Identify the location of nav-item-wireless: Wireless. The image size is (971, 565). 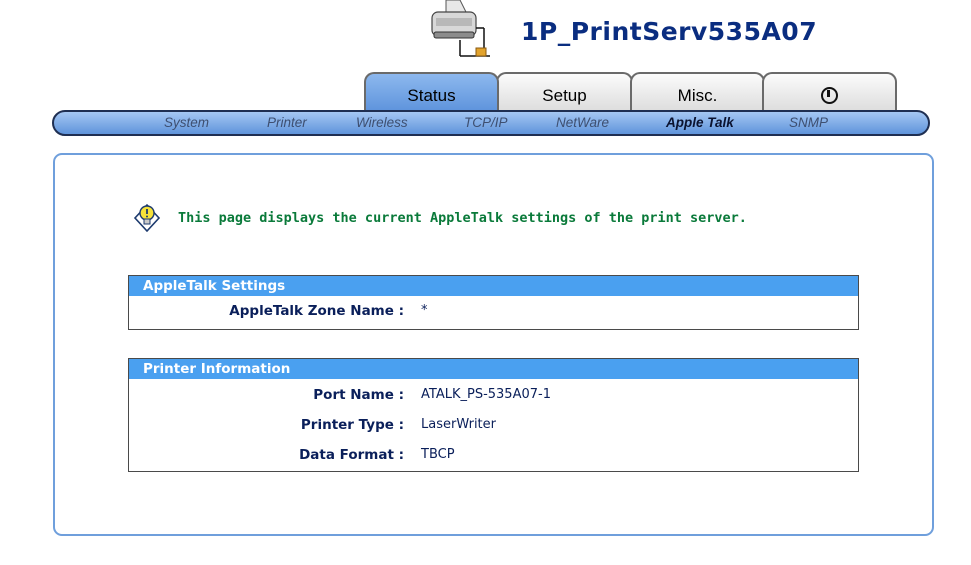
(382, 122).